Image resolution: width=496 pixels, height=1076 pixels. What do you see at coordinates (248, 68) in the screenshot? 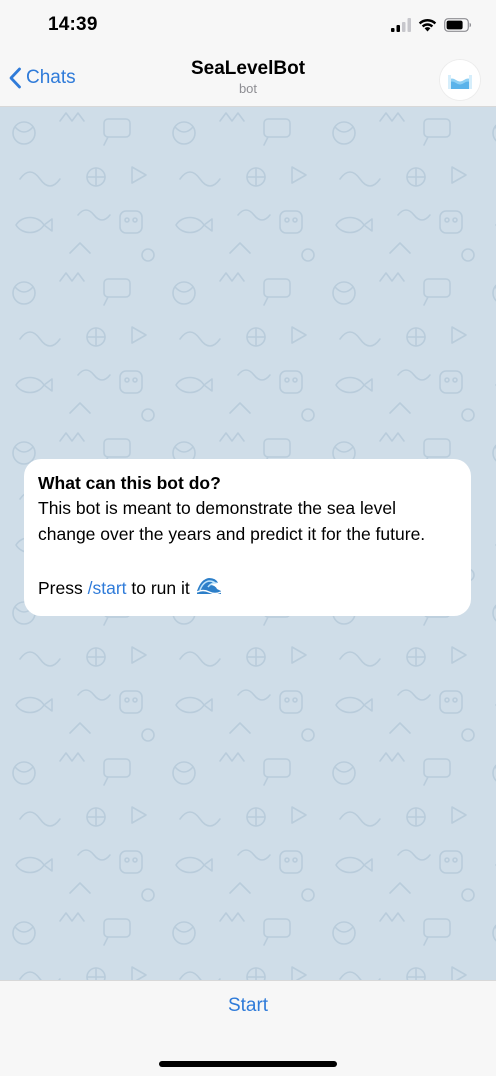
I see `chat-title: SeaLevelBot` at bounding box center [248, 68].